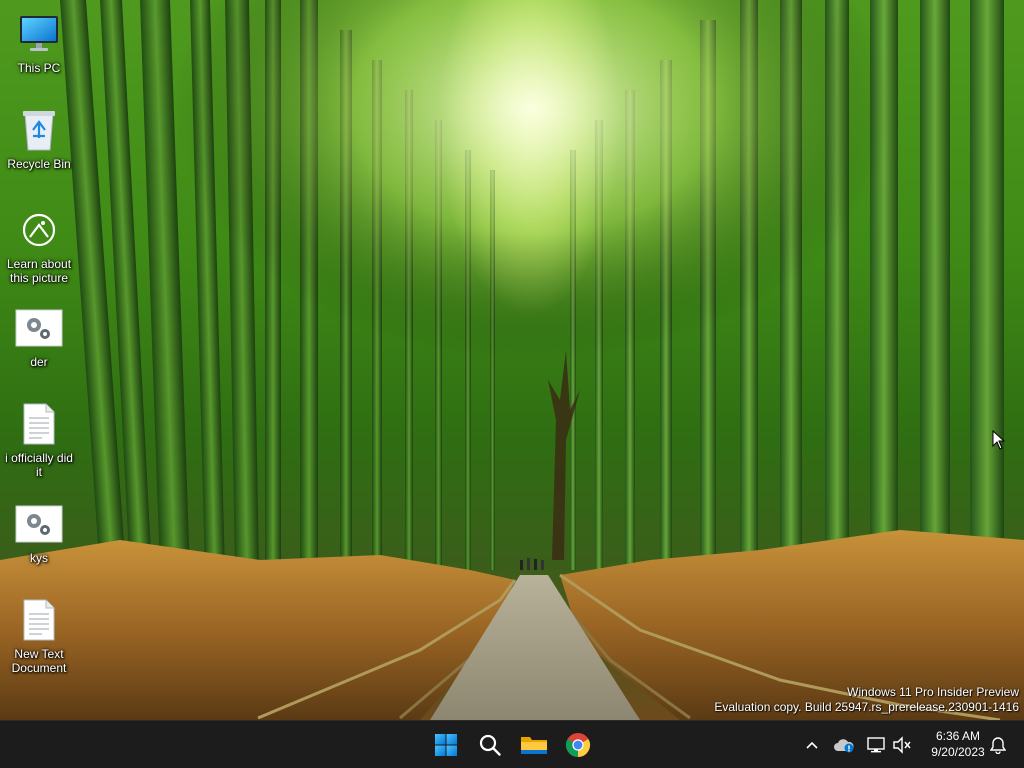 This screenshot has width=1024, height=768. I want to click on desktop-icon-recycle-bin: Recycle Bin, so click(39, 138).